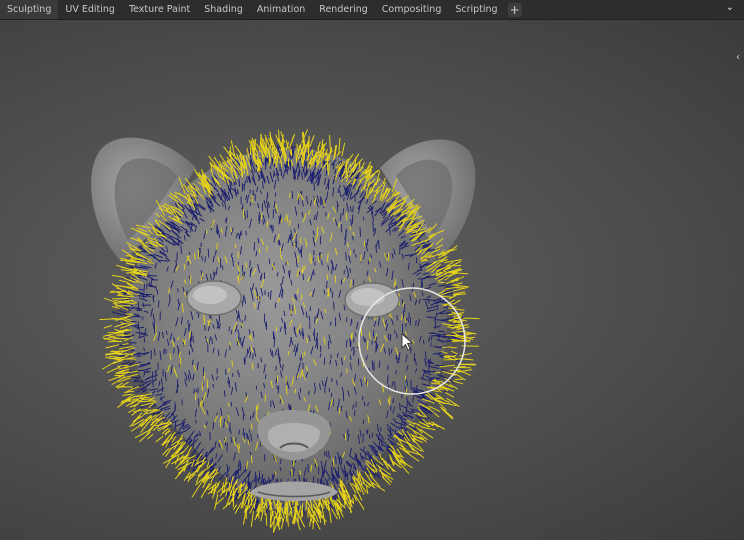 The image size is (744, 540). I want to click on tab-scripting: Scripting, so click(476, 9).